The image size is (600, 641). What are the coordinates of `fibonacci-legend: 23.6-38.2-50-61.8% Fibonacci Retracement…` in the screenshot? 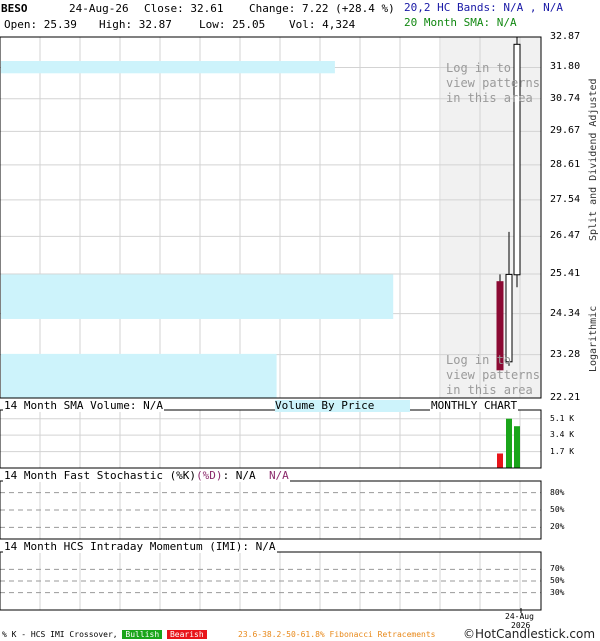 It's located at (337, 634).